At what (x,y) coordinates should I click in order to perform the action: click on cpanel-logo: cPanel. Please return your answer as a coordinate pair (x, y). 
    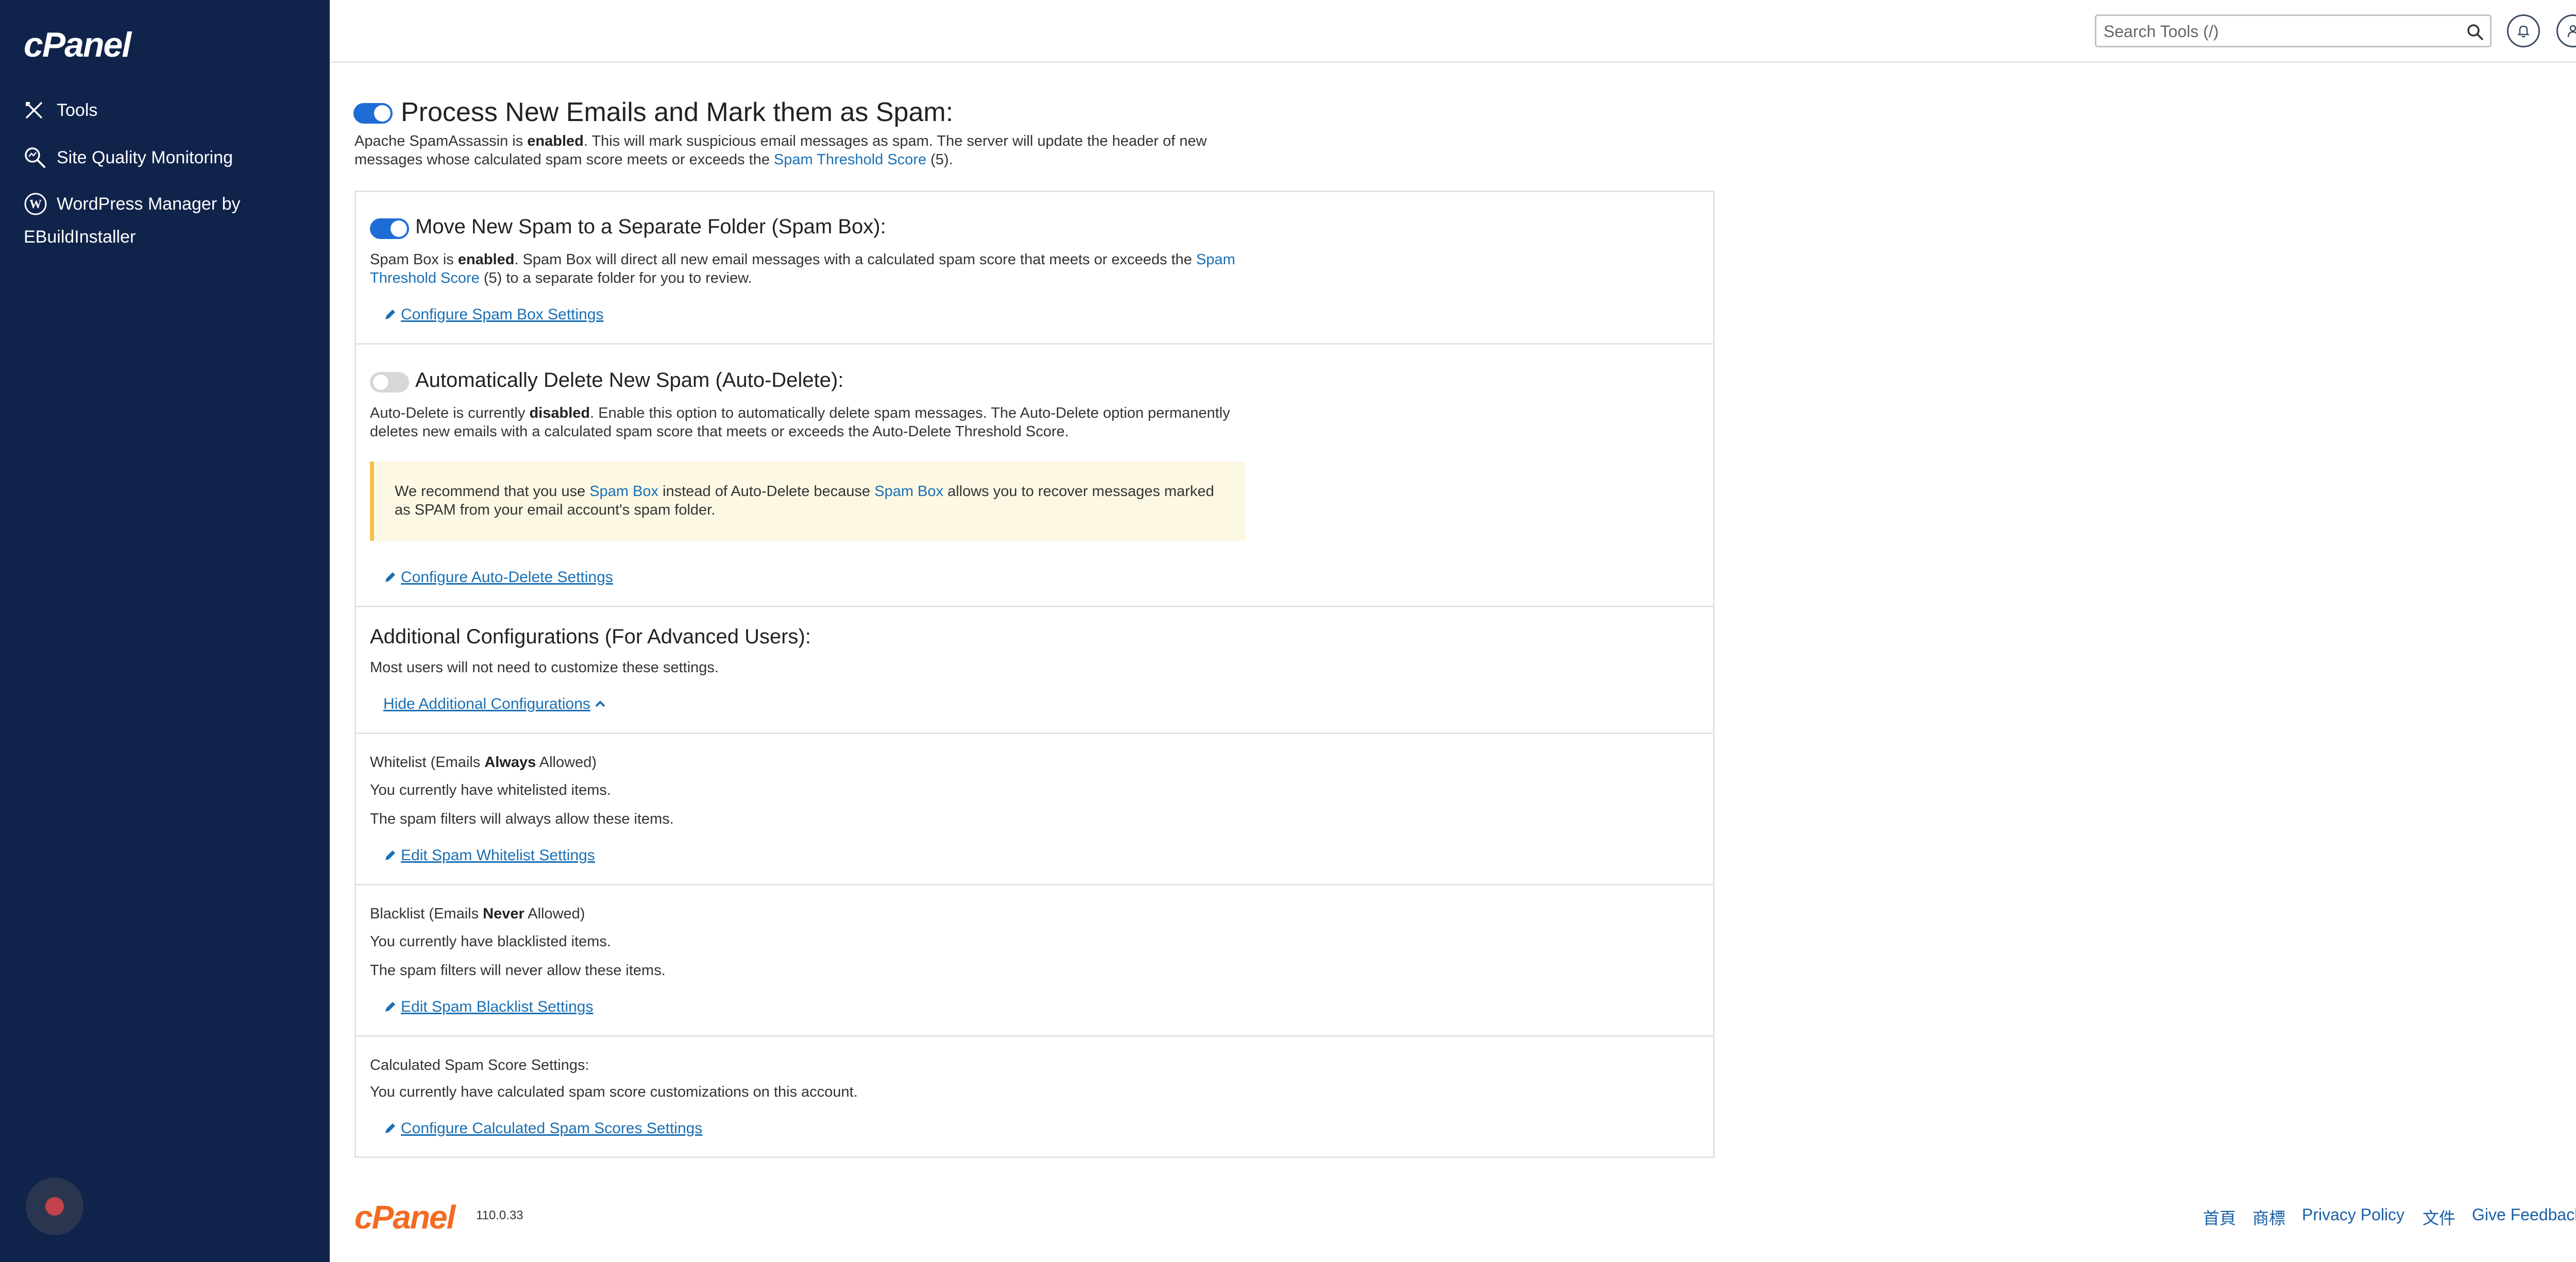
    Looking at the image, I should click on (77, 45).